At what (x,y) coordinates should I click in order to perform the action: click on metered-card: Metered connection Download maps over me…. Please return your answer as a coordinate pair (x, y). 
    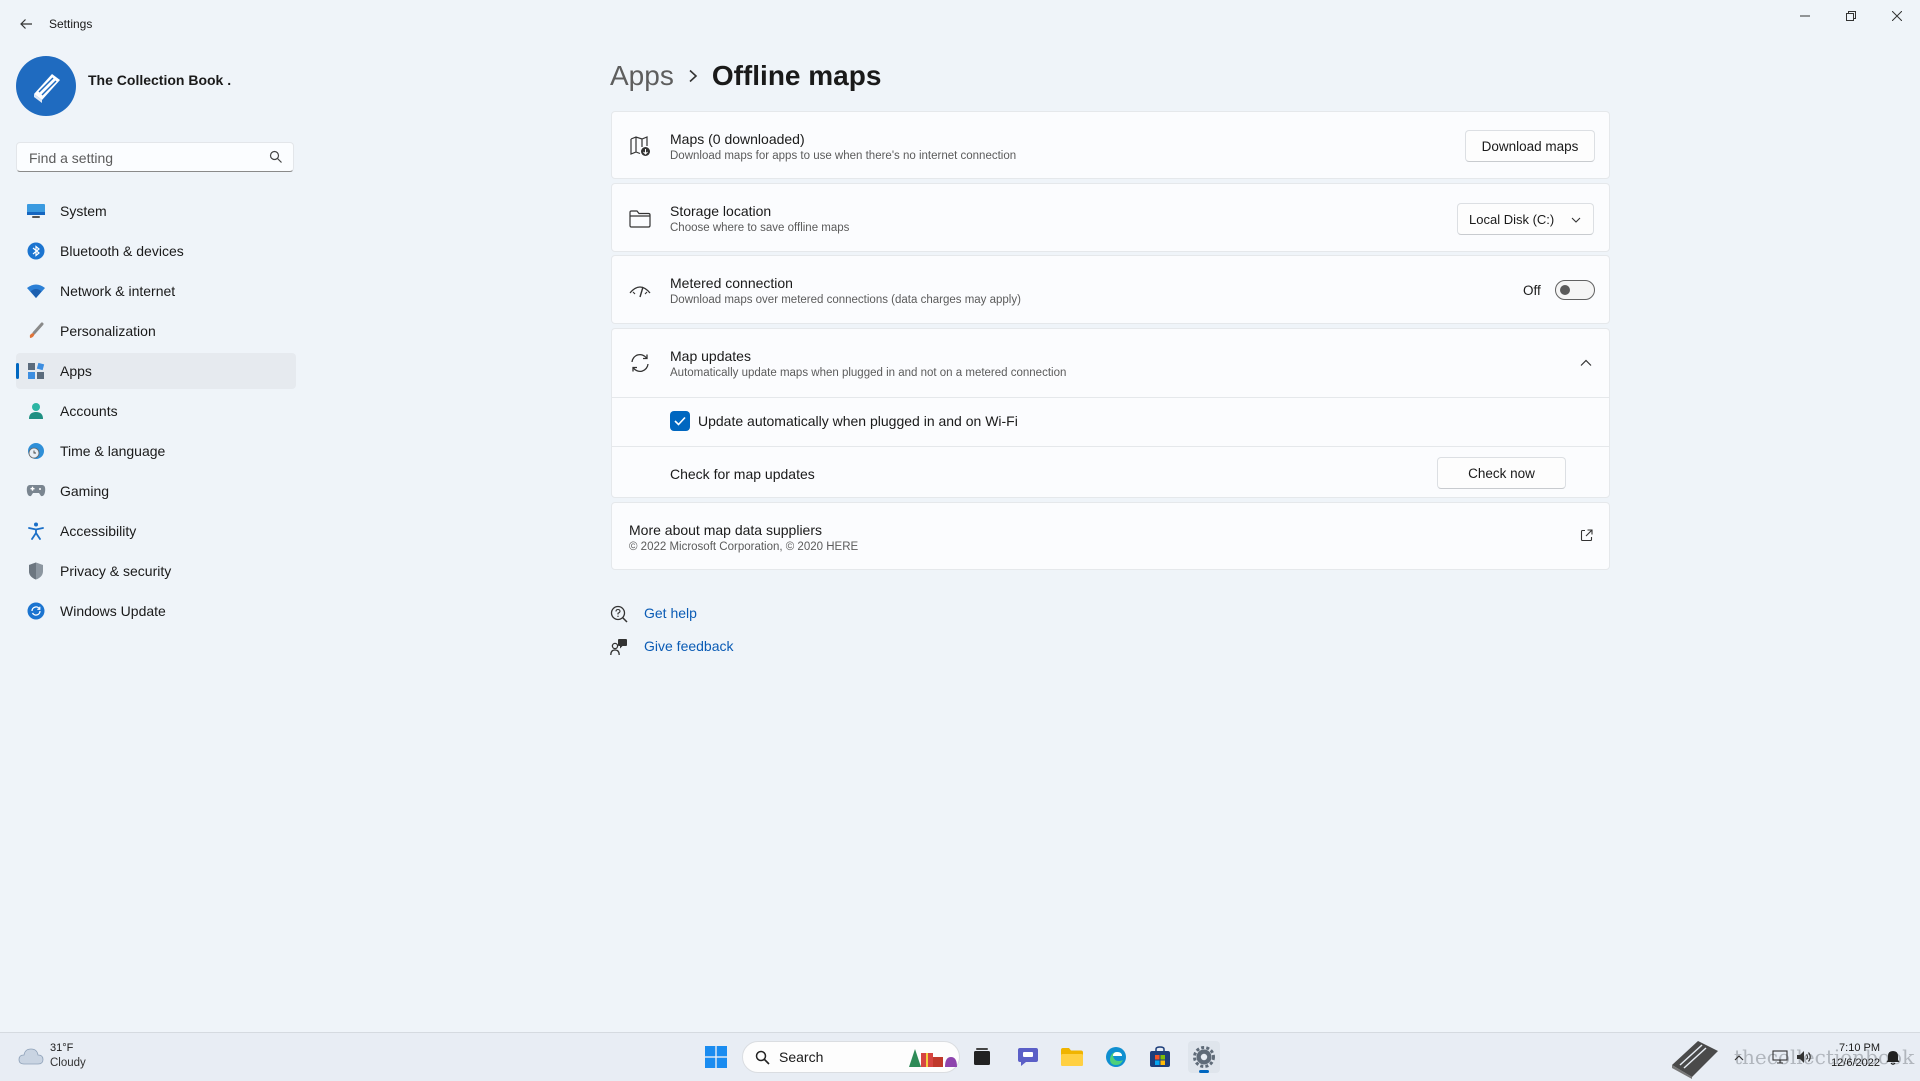
    Looking at the image, I should click on (1110, 289).